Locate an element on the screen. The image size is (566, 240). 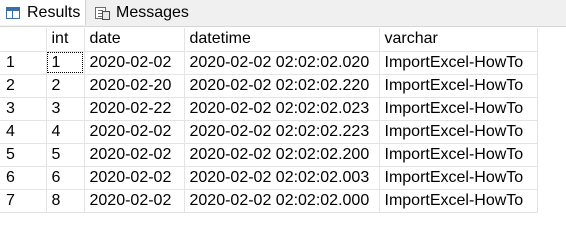
column-header-datetime: datetime is located at coordinates (282, 40).